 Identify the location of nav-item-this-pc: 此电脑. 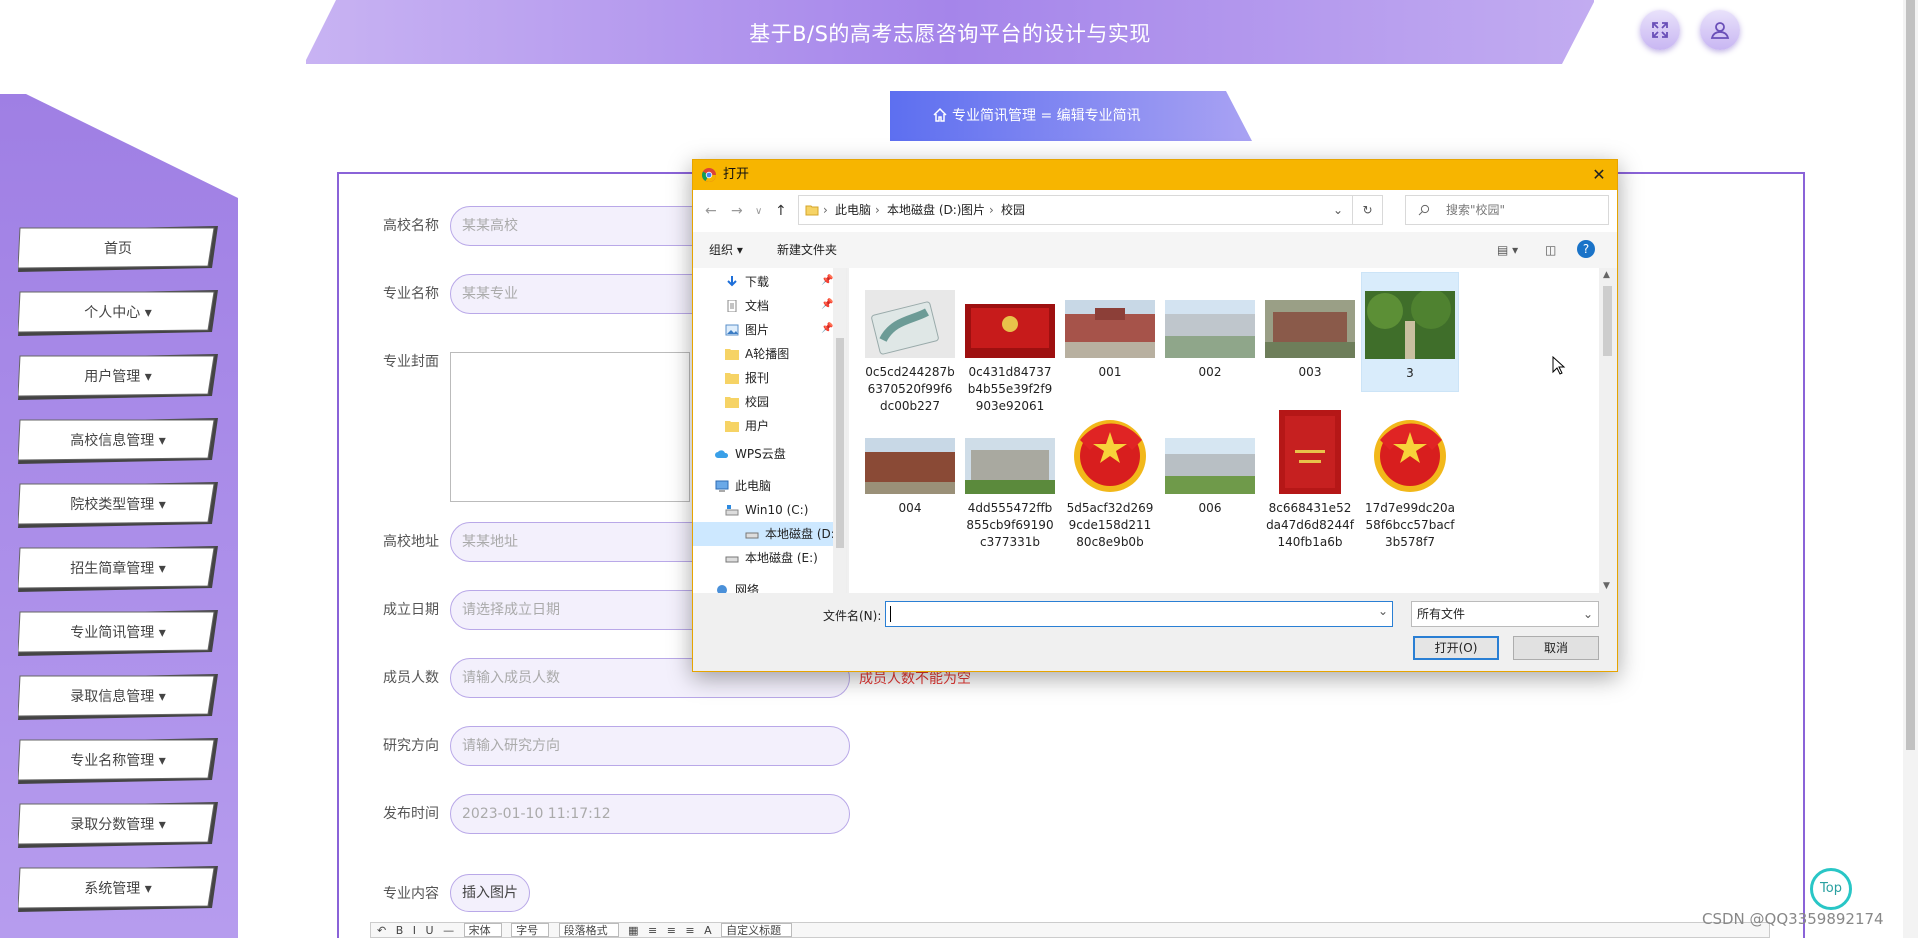
(780, 486).